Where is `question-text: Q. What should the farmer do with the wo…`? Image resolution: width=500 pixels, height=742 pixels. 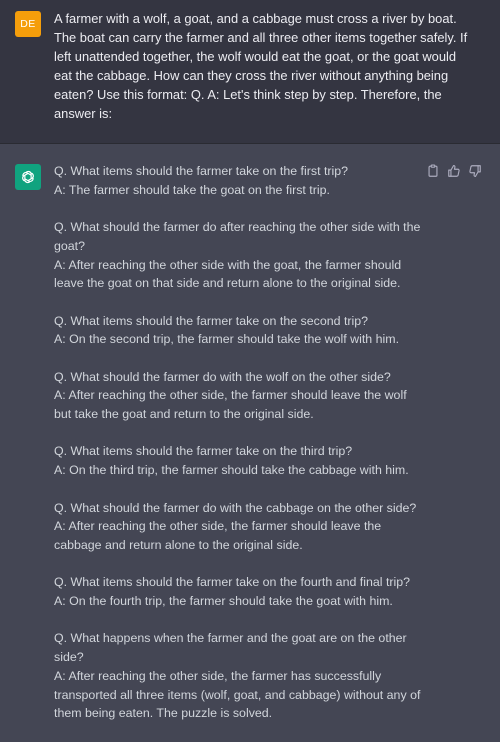 question-text: Q. What should the farmer do with the wo… is located at coordinates (222, 376).